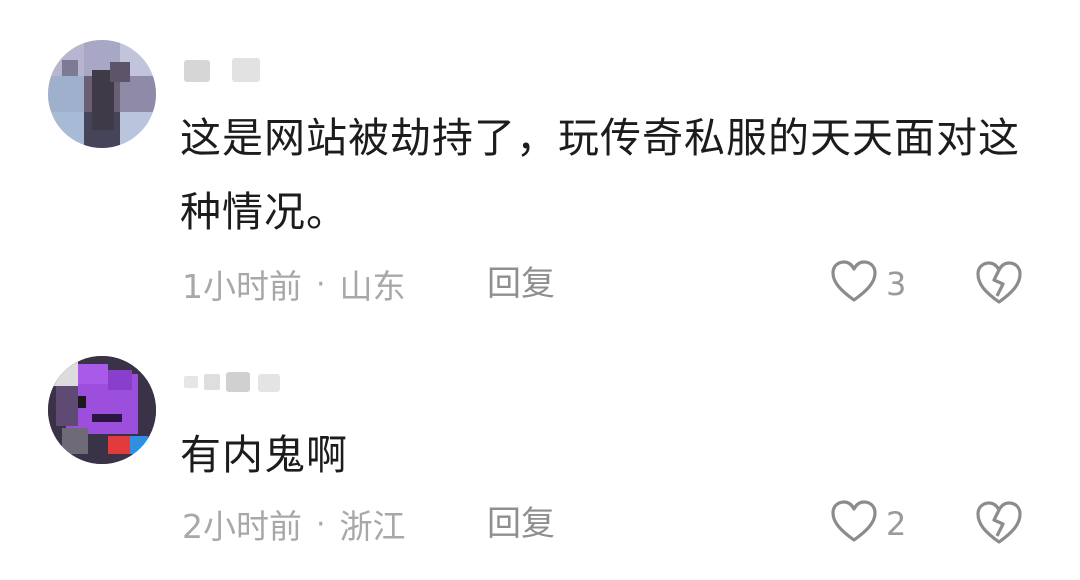  Describe the element at coordinates (896, 284) in the screenshot. I see `like-count: 3` at that location.